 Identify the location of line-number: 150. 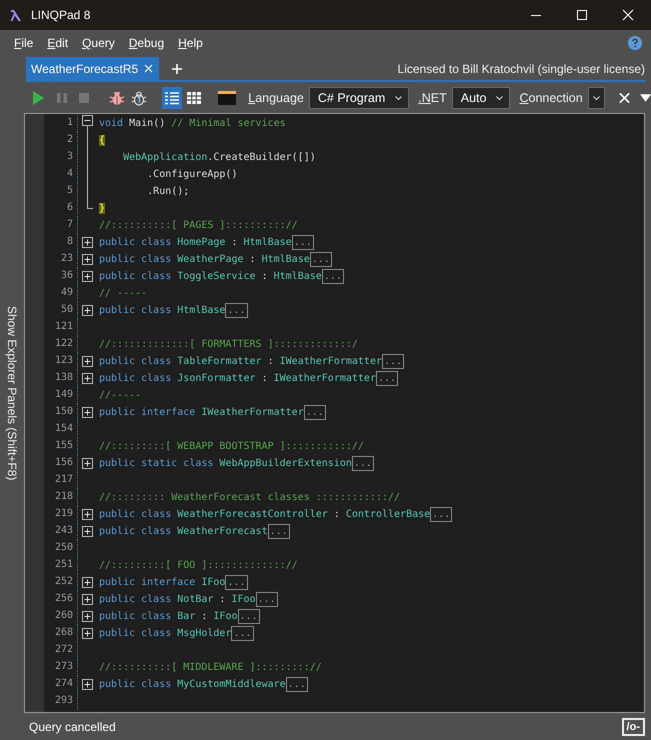
(61, 412).